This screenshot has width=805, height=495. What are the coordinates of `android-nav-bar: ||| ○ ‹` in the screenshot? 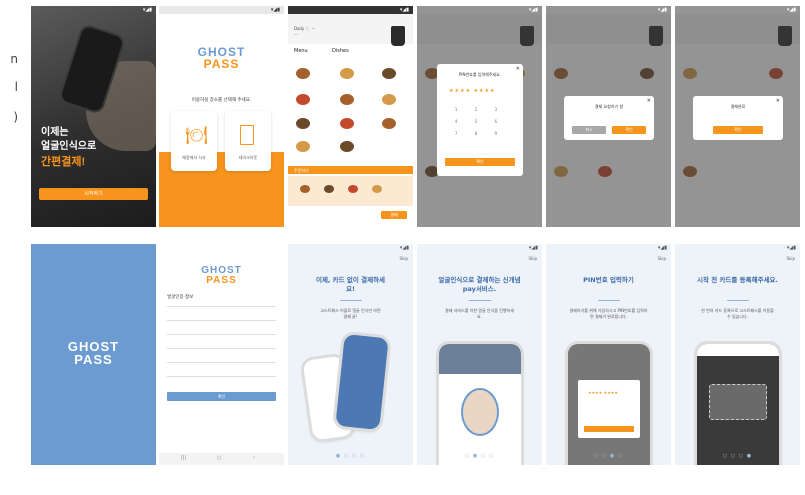 It's located at (221, 459).